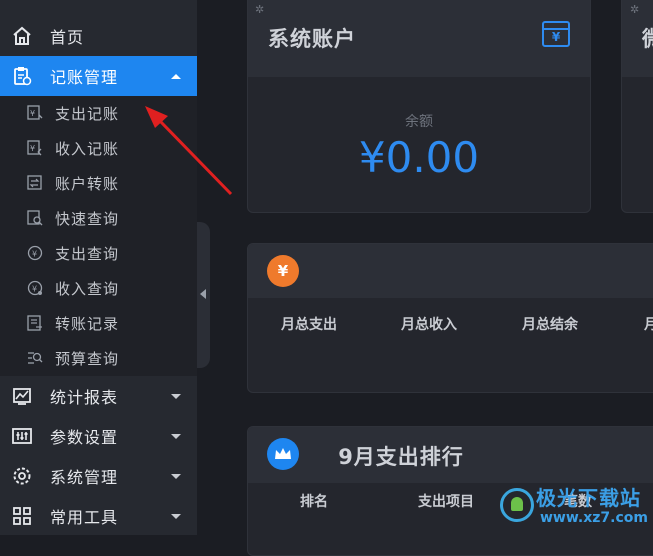 This screenshot has width=653, height=556. I want to click on sub-item-label: 转账记录, so click(87, 324).